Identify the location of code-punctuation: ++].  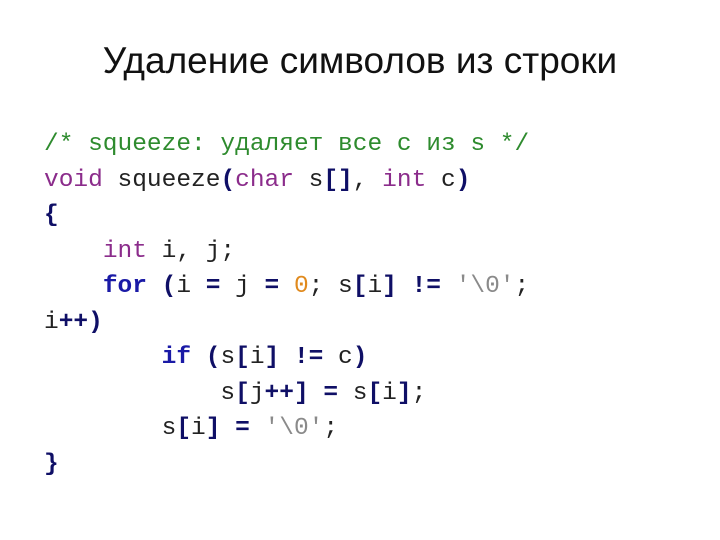
(286, 393).